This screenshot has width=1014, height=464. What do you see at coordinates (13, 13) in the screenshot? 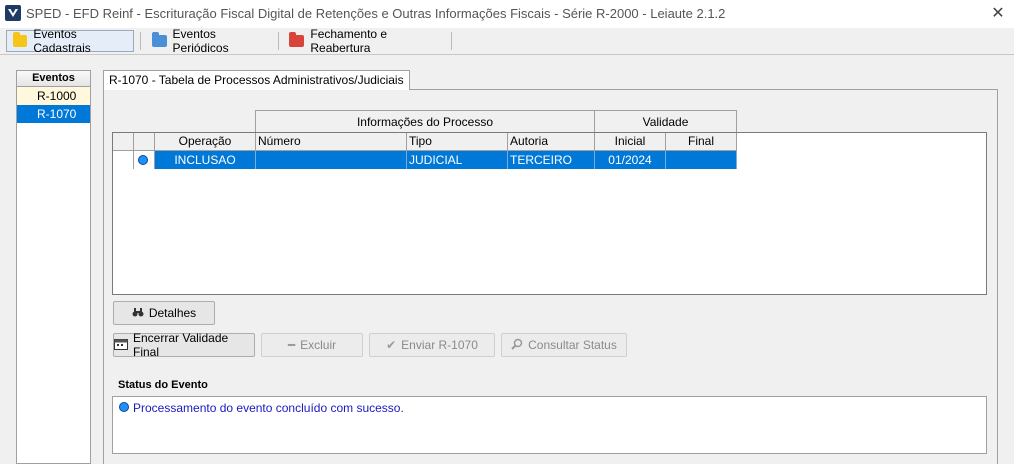
I see `app-logo-icon` at bounding box center [13, 13].